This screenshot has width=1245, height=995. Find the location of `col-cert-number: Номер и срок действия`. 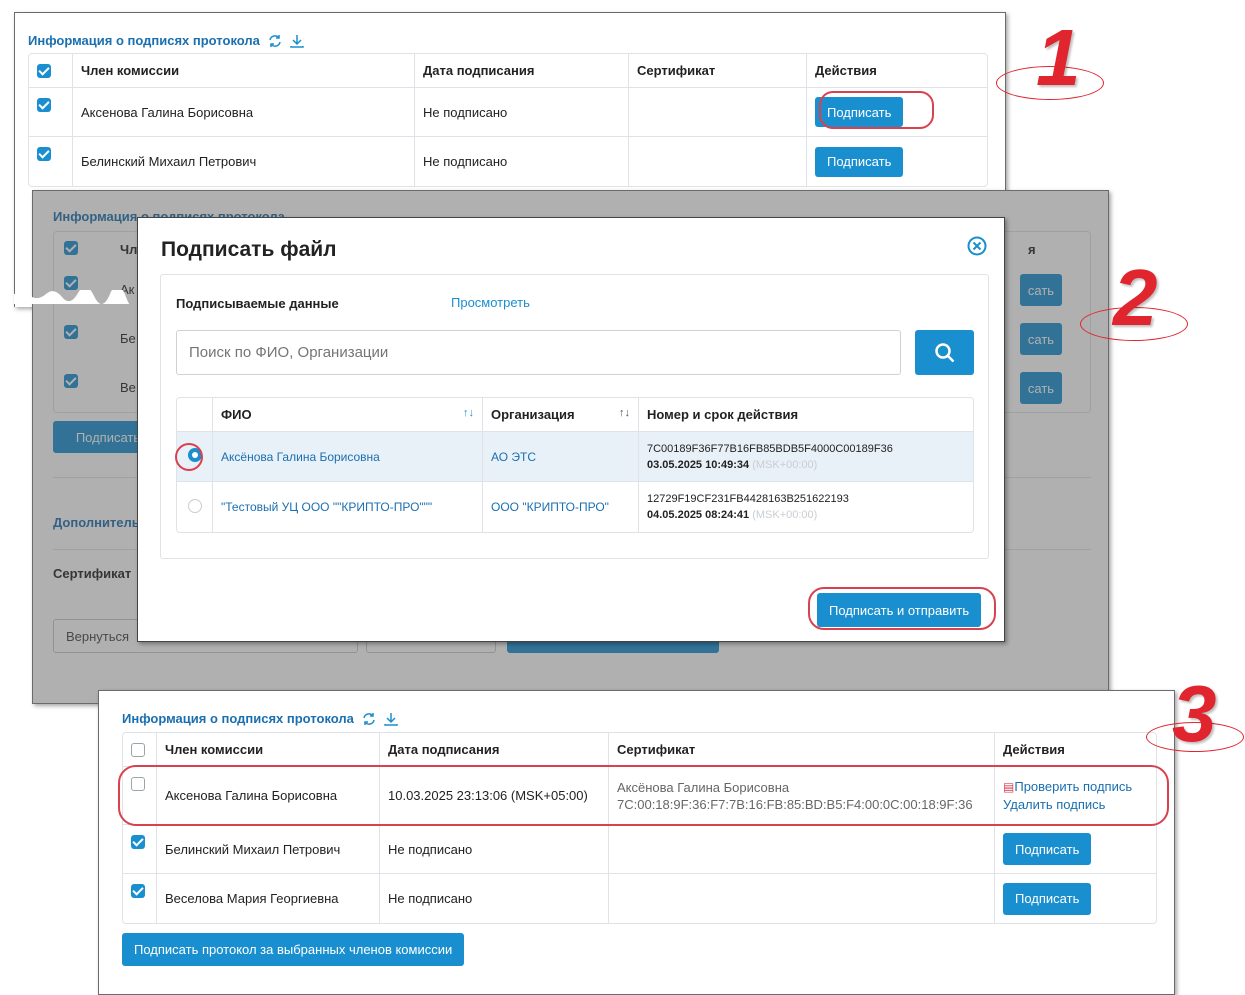

col-cert-number: Номер и срок действия is located at coordinates (723, 414).